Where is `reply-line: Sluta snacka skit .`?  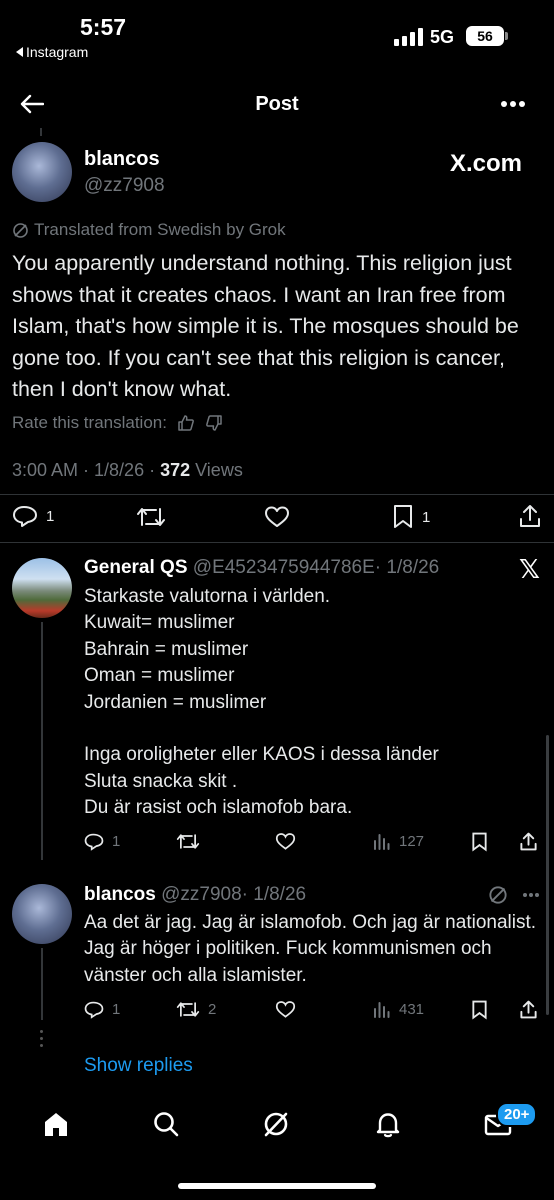 reply-line: Sluta snacka skit . is located at coordinates (161, 781).